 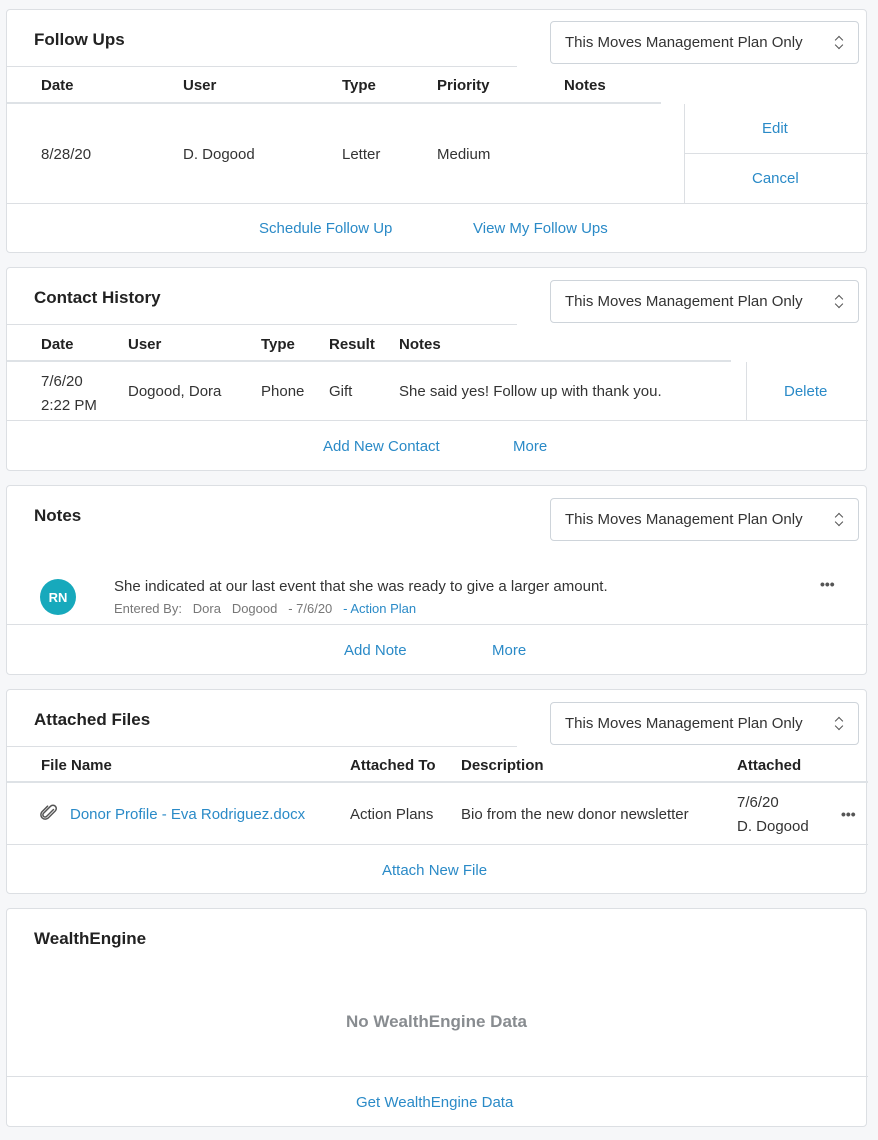 I want to click on notes-title: Notes, so click(x=58, y=515).